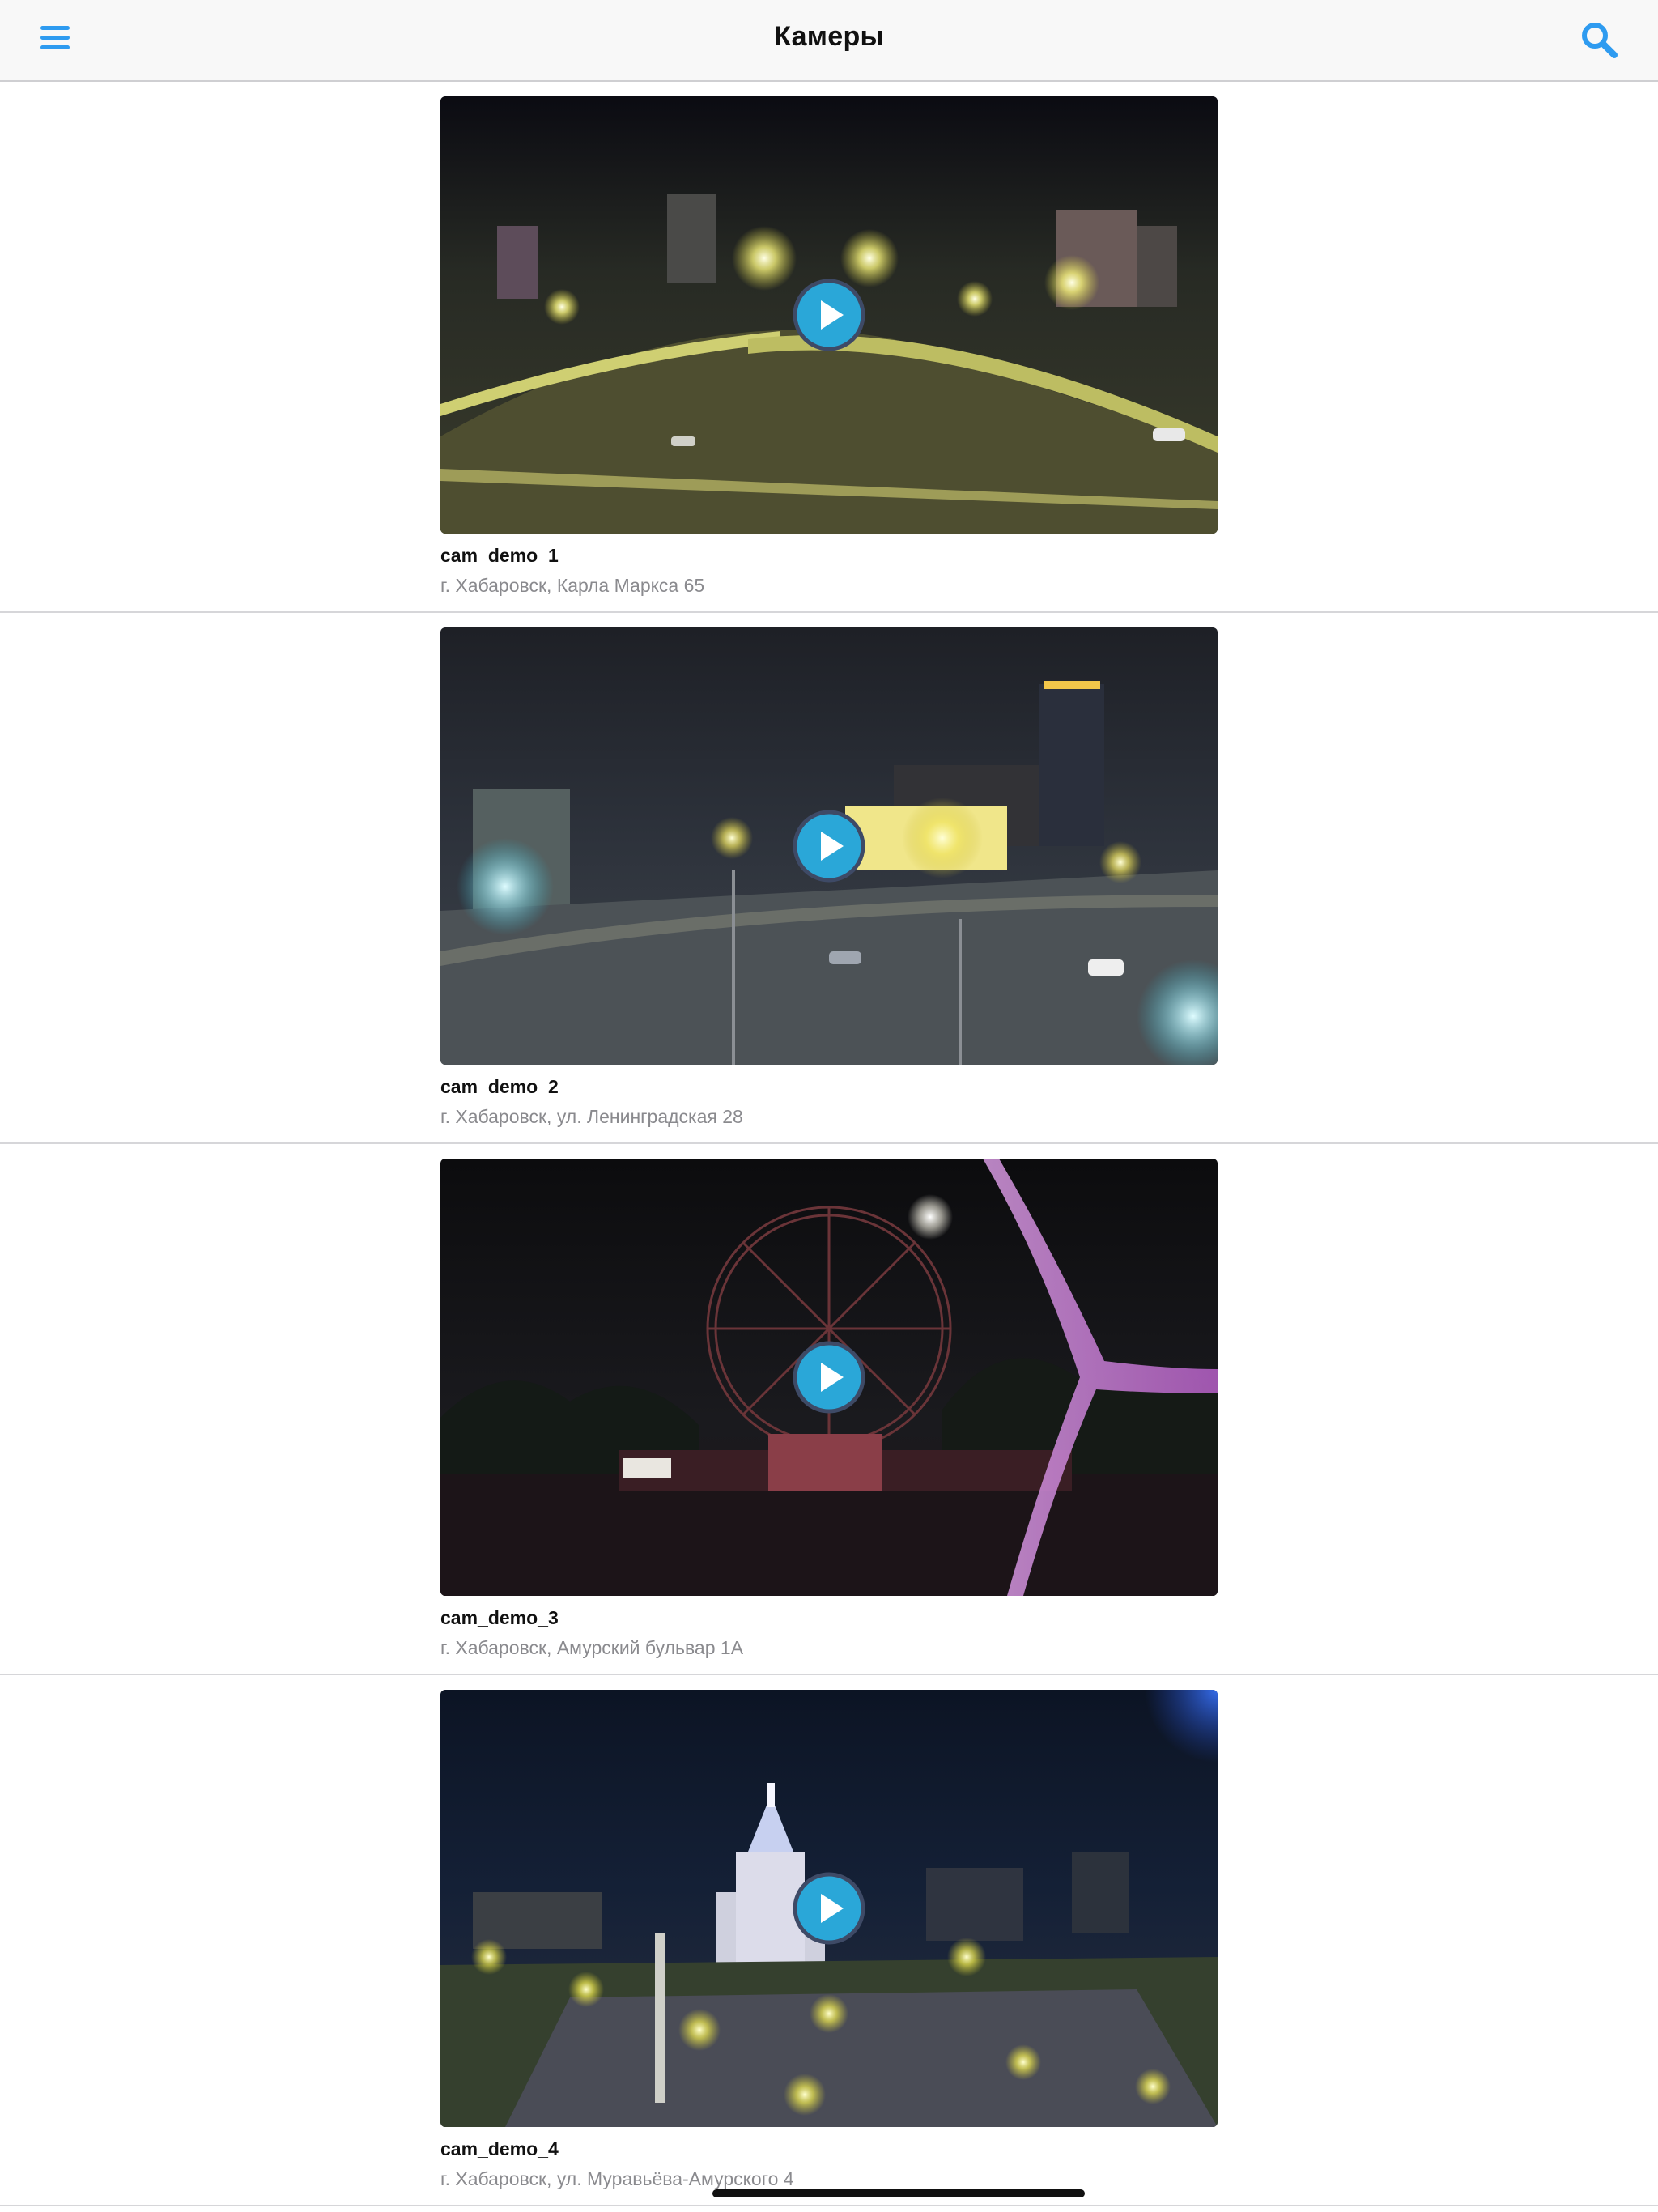  What do you see at coordinates (572, 585) in the screenshot?
I see `camera-address: г. Хабаровск, Карла Маркса 65` at bounding box center [572, 585].